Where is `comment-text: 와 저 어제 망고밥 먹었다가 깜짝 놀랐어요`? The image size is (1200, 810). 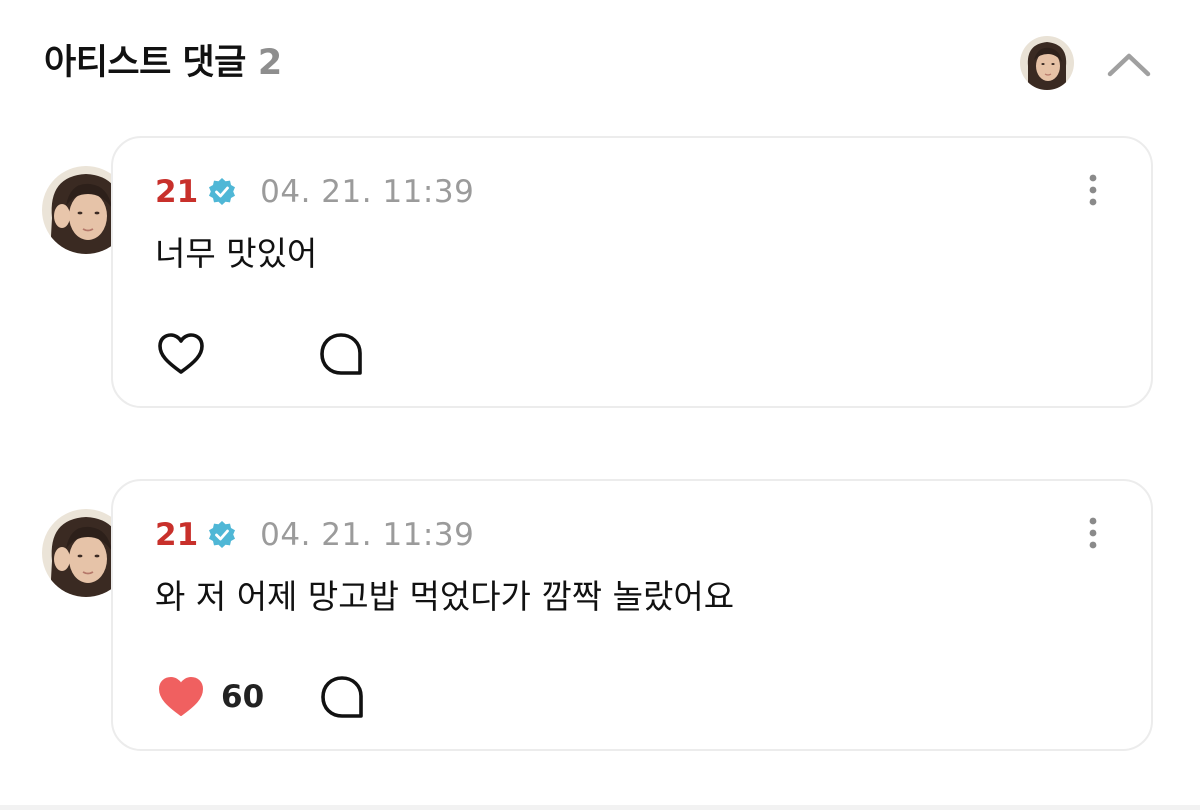
comment-text: 와 저 어제 망고밥 먹었다가 깜짝 놀랐어요 is located at coordinates (445, 596).